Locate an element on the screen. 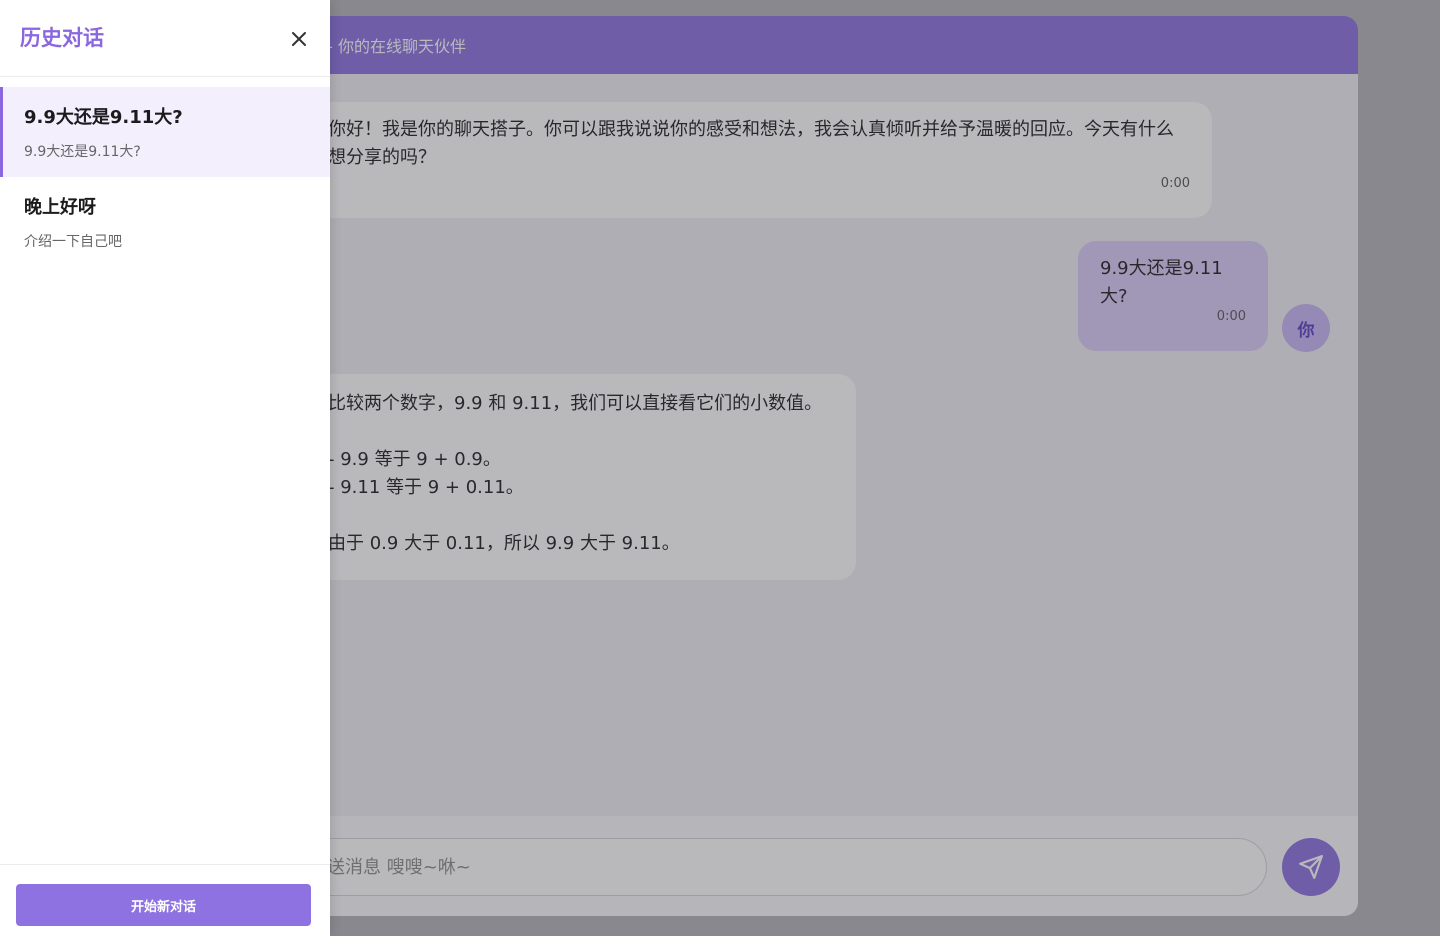 This screenshot has width=1440, height=936. drawer-title: 历史对话 is located at coordinates (62, 38).